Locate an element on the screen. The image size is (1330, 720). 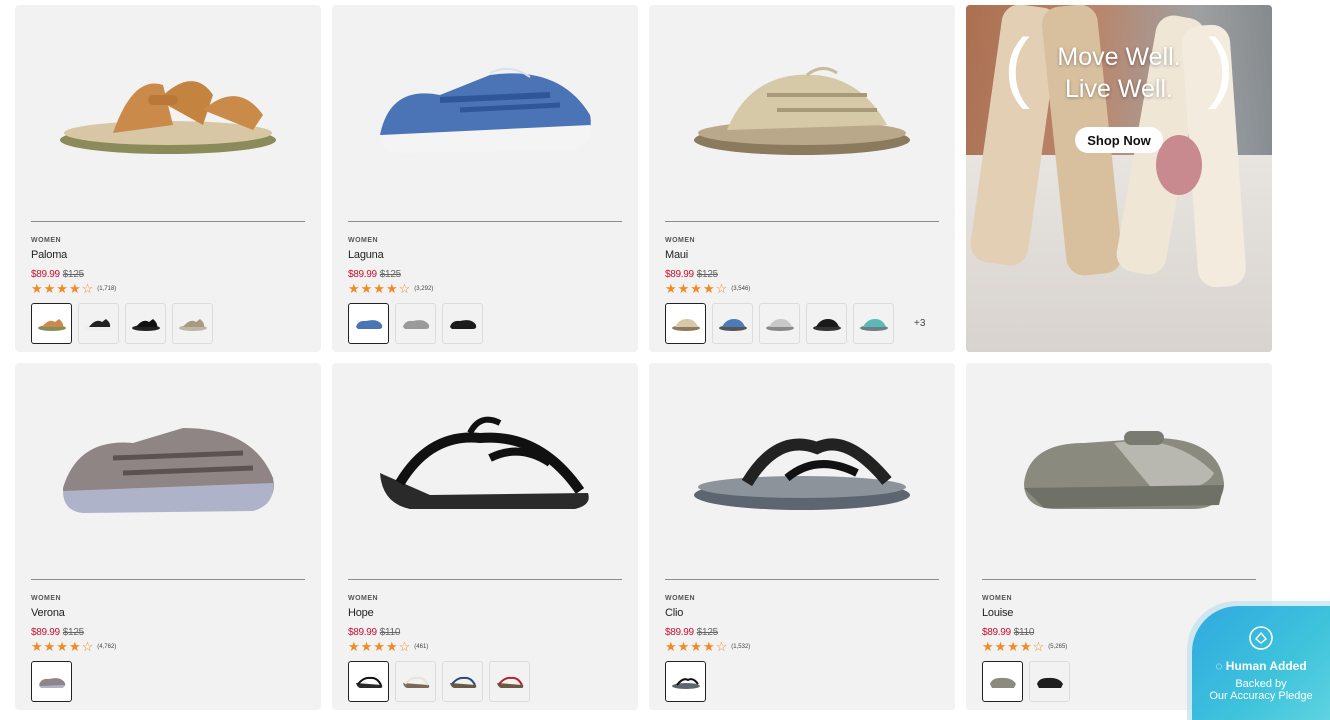
product-card-paloma: WOMEN Paloma $89.99 $125 ★★★★☆ (1,718) is located at coordinates (168, 178).